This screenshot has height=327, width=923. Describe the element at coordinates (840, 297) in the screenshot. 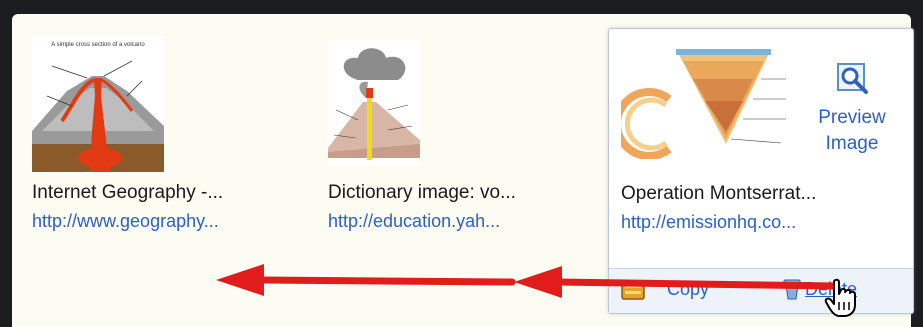

I see `hand-cursor-icon` at that location.